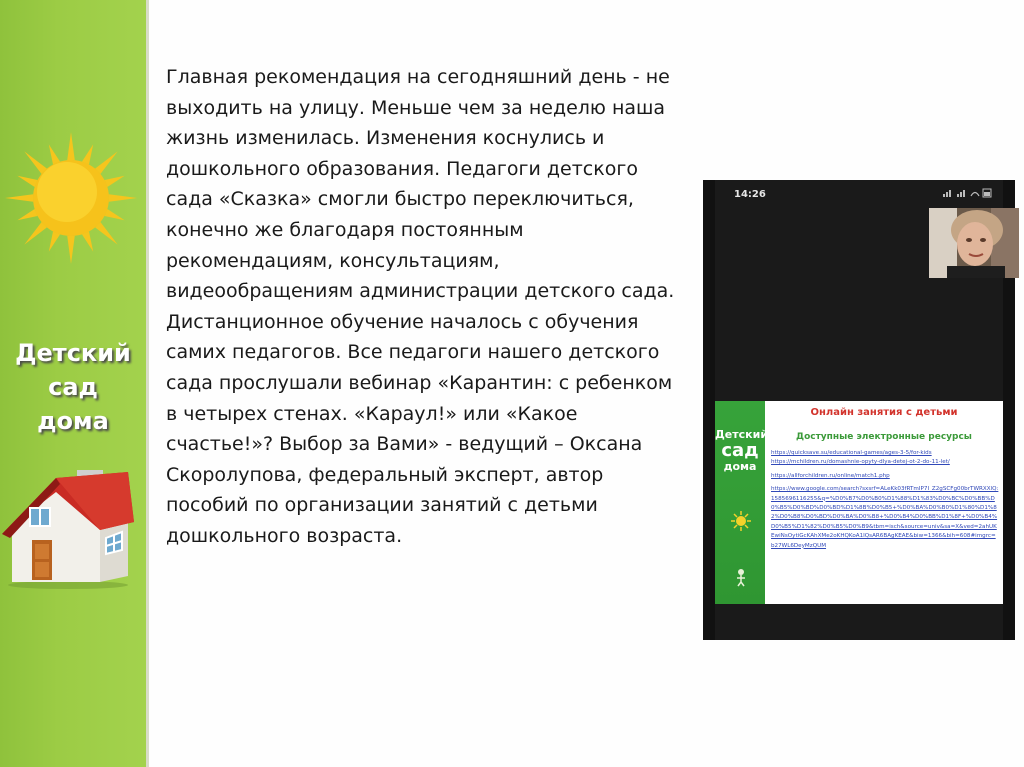 The height and width of the screenshot is (767, 1024). Describe the element at coordinates (741, 578) in the screenshot. I see `figure-icon` at that location.